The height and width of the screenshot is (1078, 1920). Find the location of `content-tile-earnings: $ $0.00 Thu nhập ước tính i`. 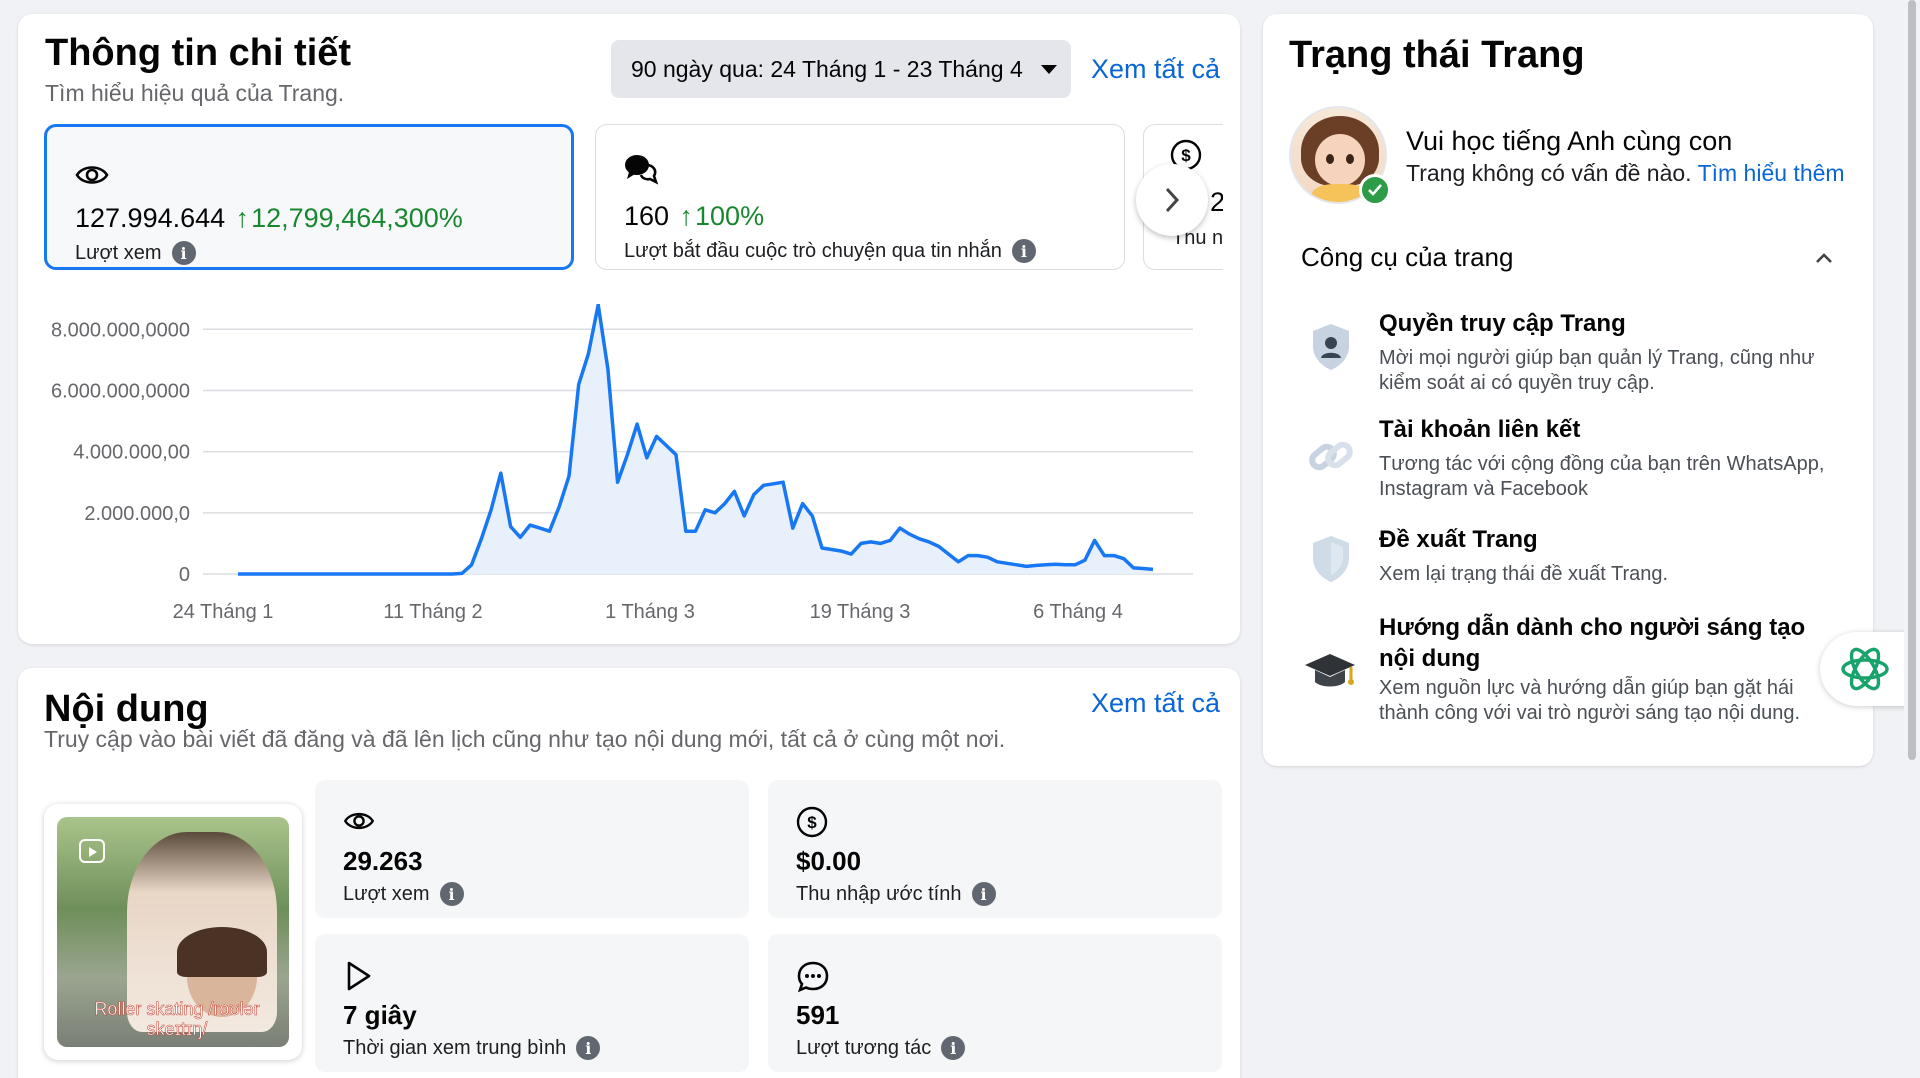

content-tile-earnings: $ $0.00 Thu nhập ước tính i is located at coordinates (995, 849).